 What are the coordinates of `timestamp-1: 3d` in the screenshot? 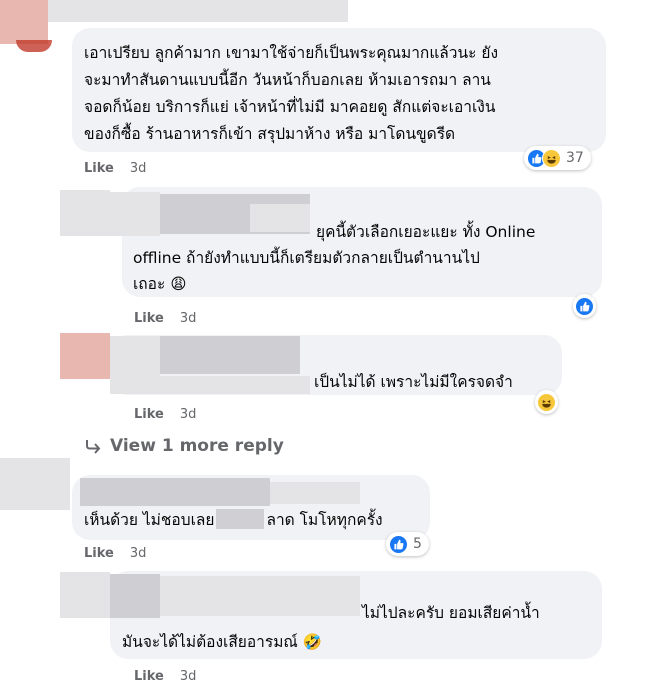 It's located at (138, 168).